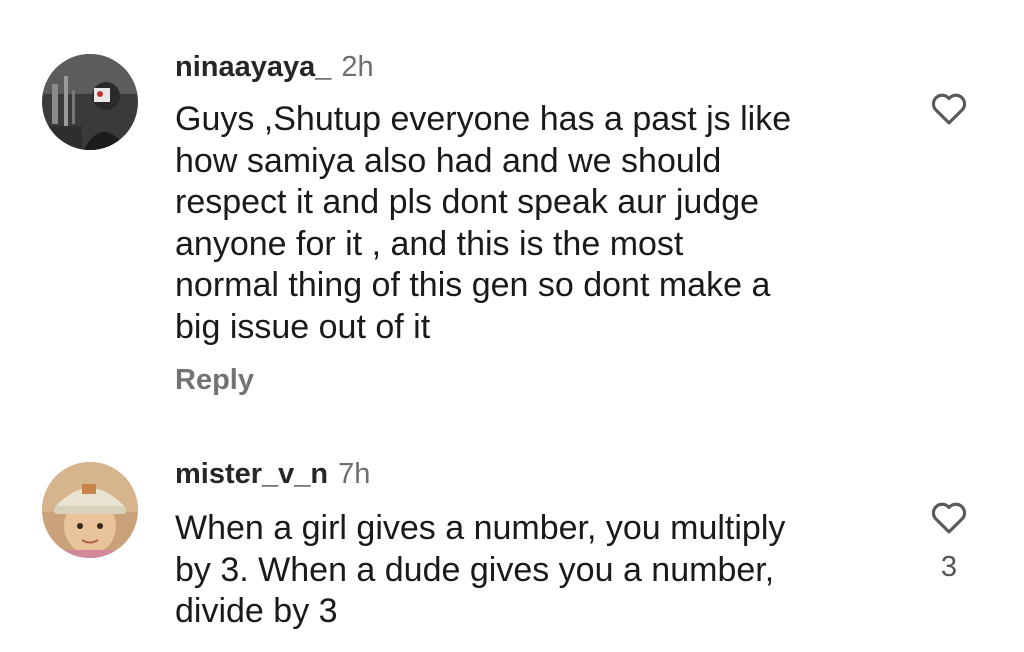  What do you see at coordinates (357, 67) in the screenshot?
I see `timestamp: 2h` at bounding box center [357, 67].